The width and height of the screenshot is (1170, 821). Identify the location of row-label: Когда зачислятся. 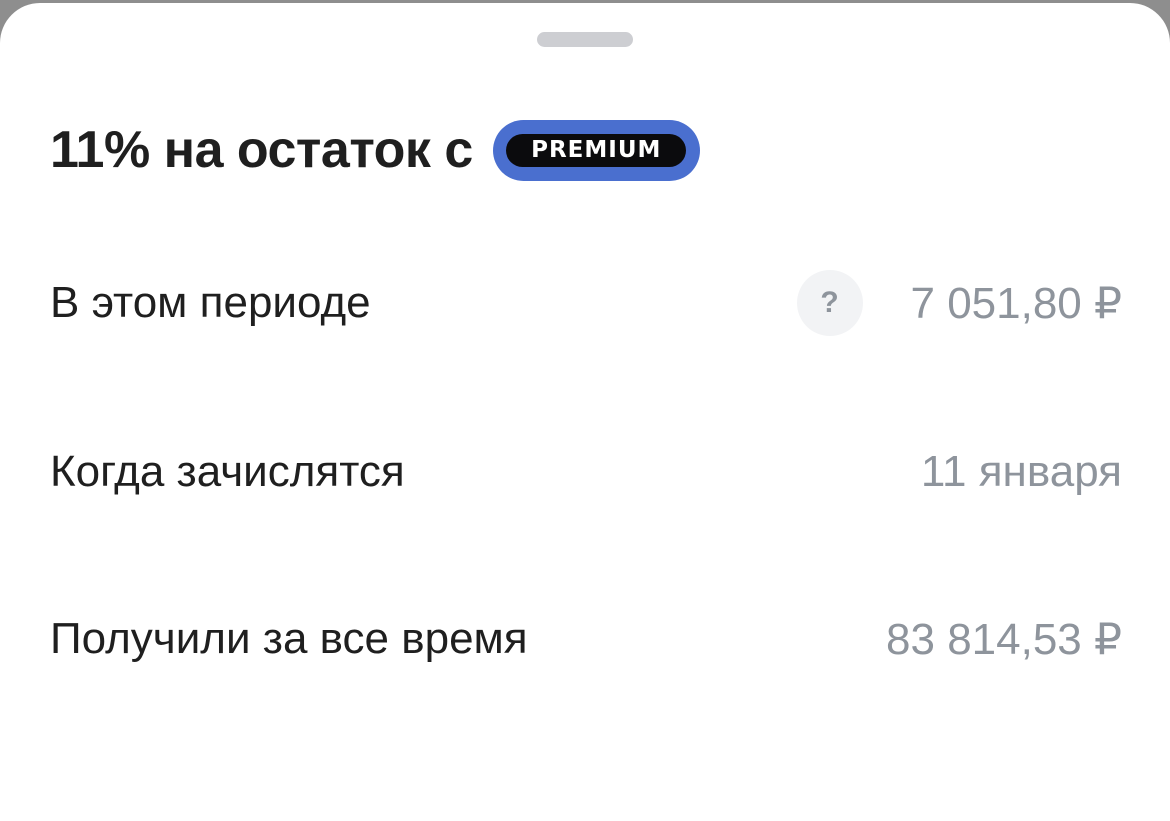
(227, 471).